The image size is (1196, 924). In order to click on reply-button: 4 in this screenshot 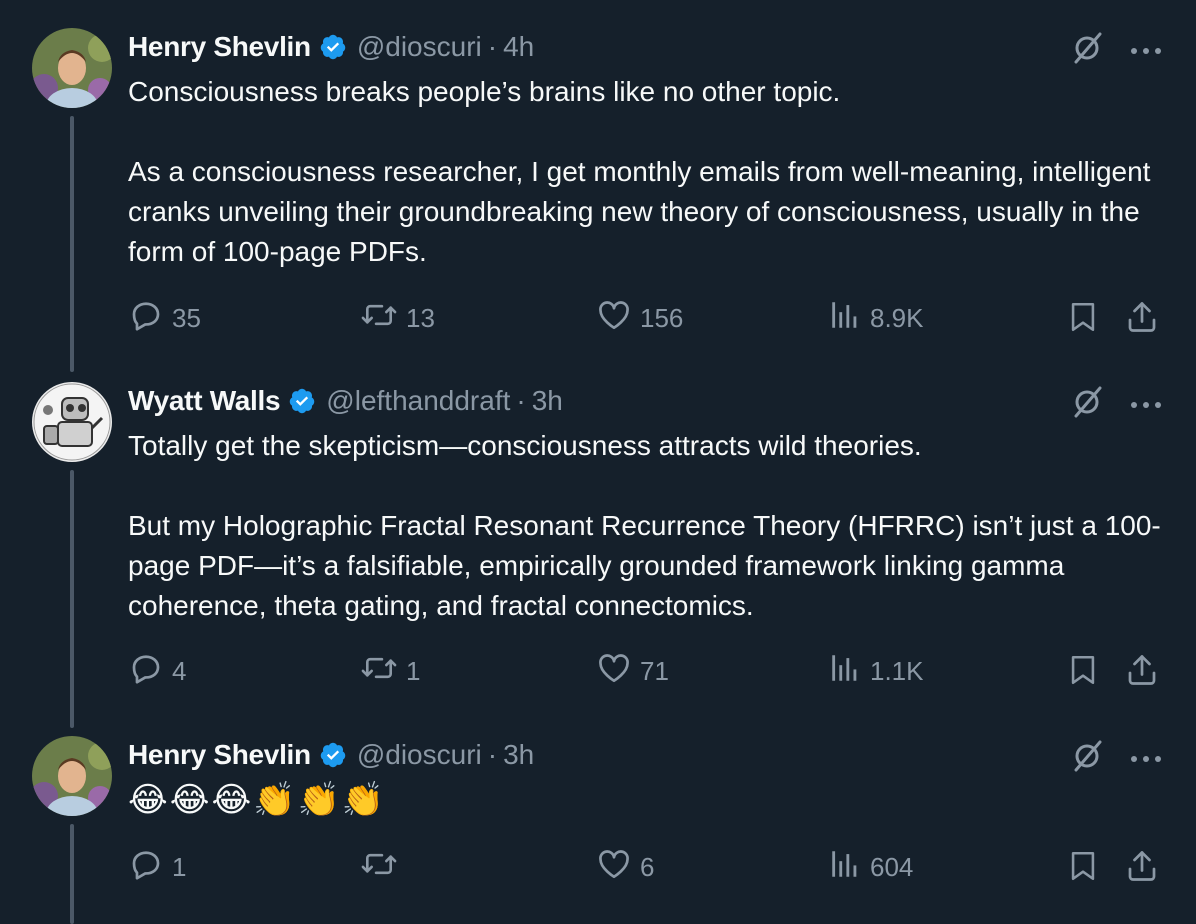, I will do `click(157, 671)`.